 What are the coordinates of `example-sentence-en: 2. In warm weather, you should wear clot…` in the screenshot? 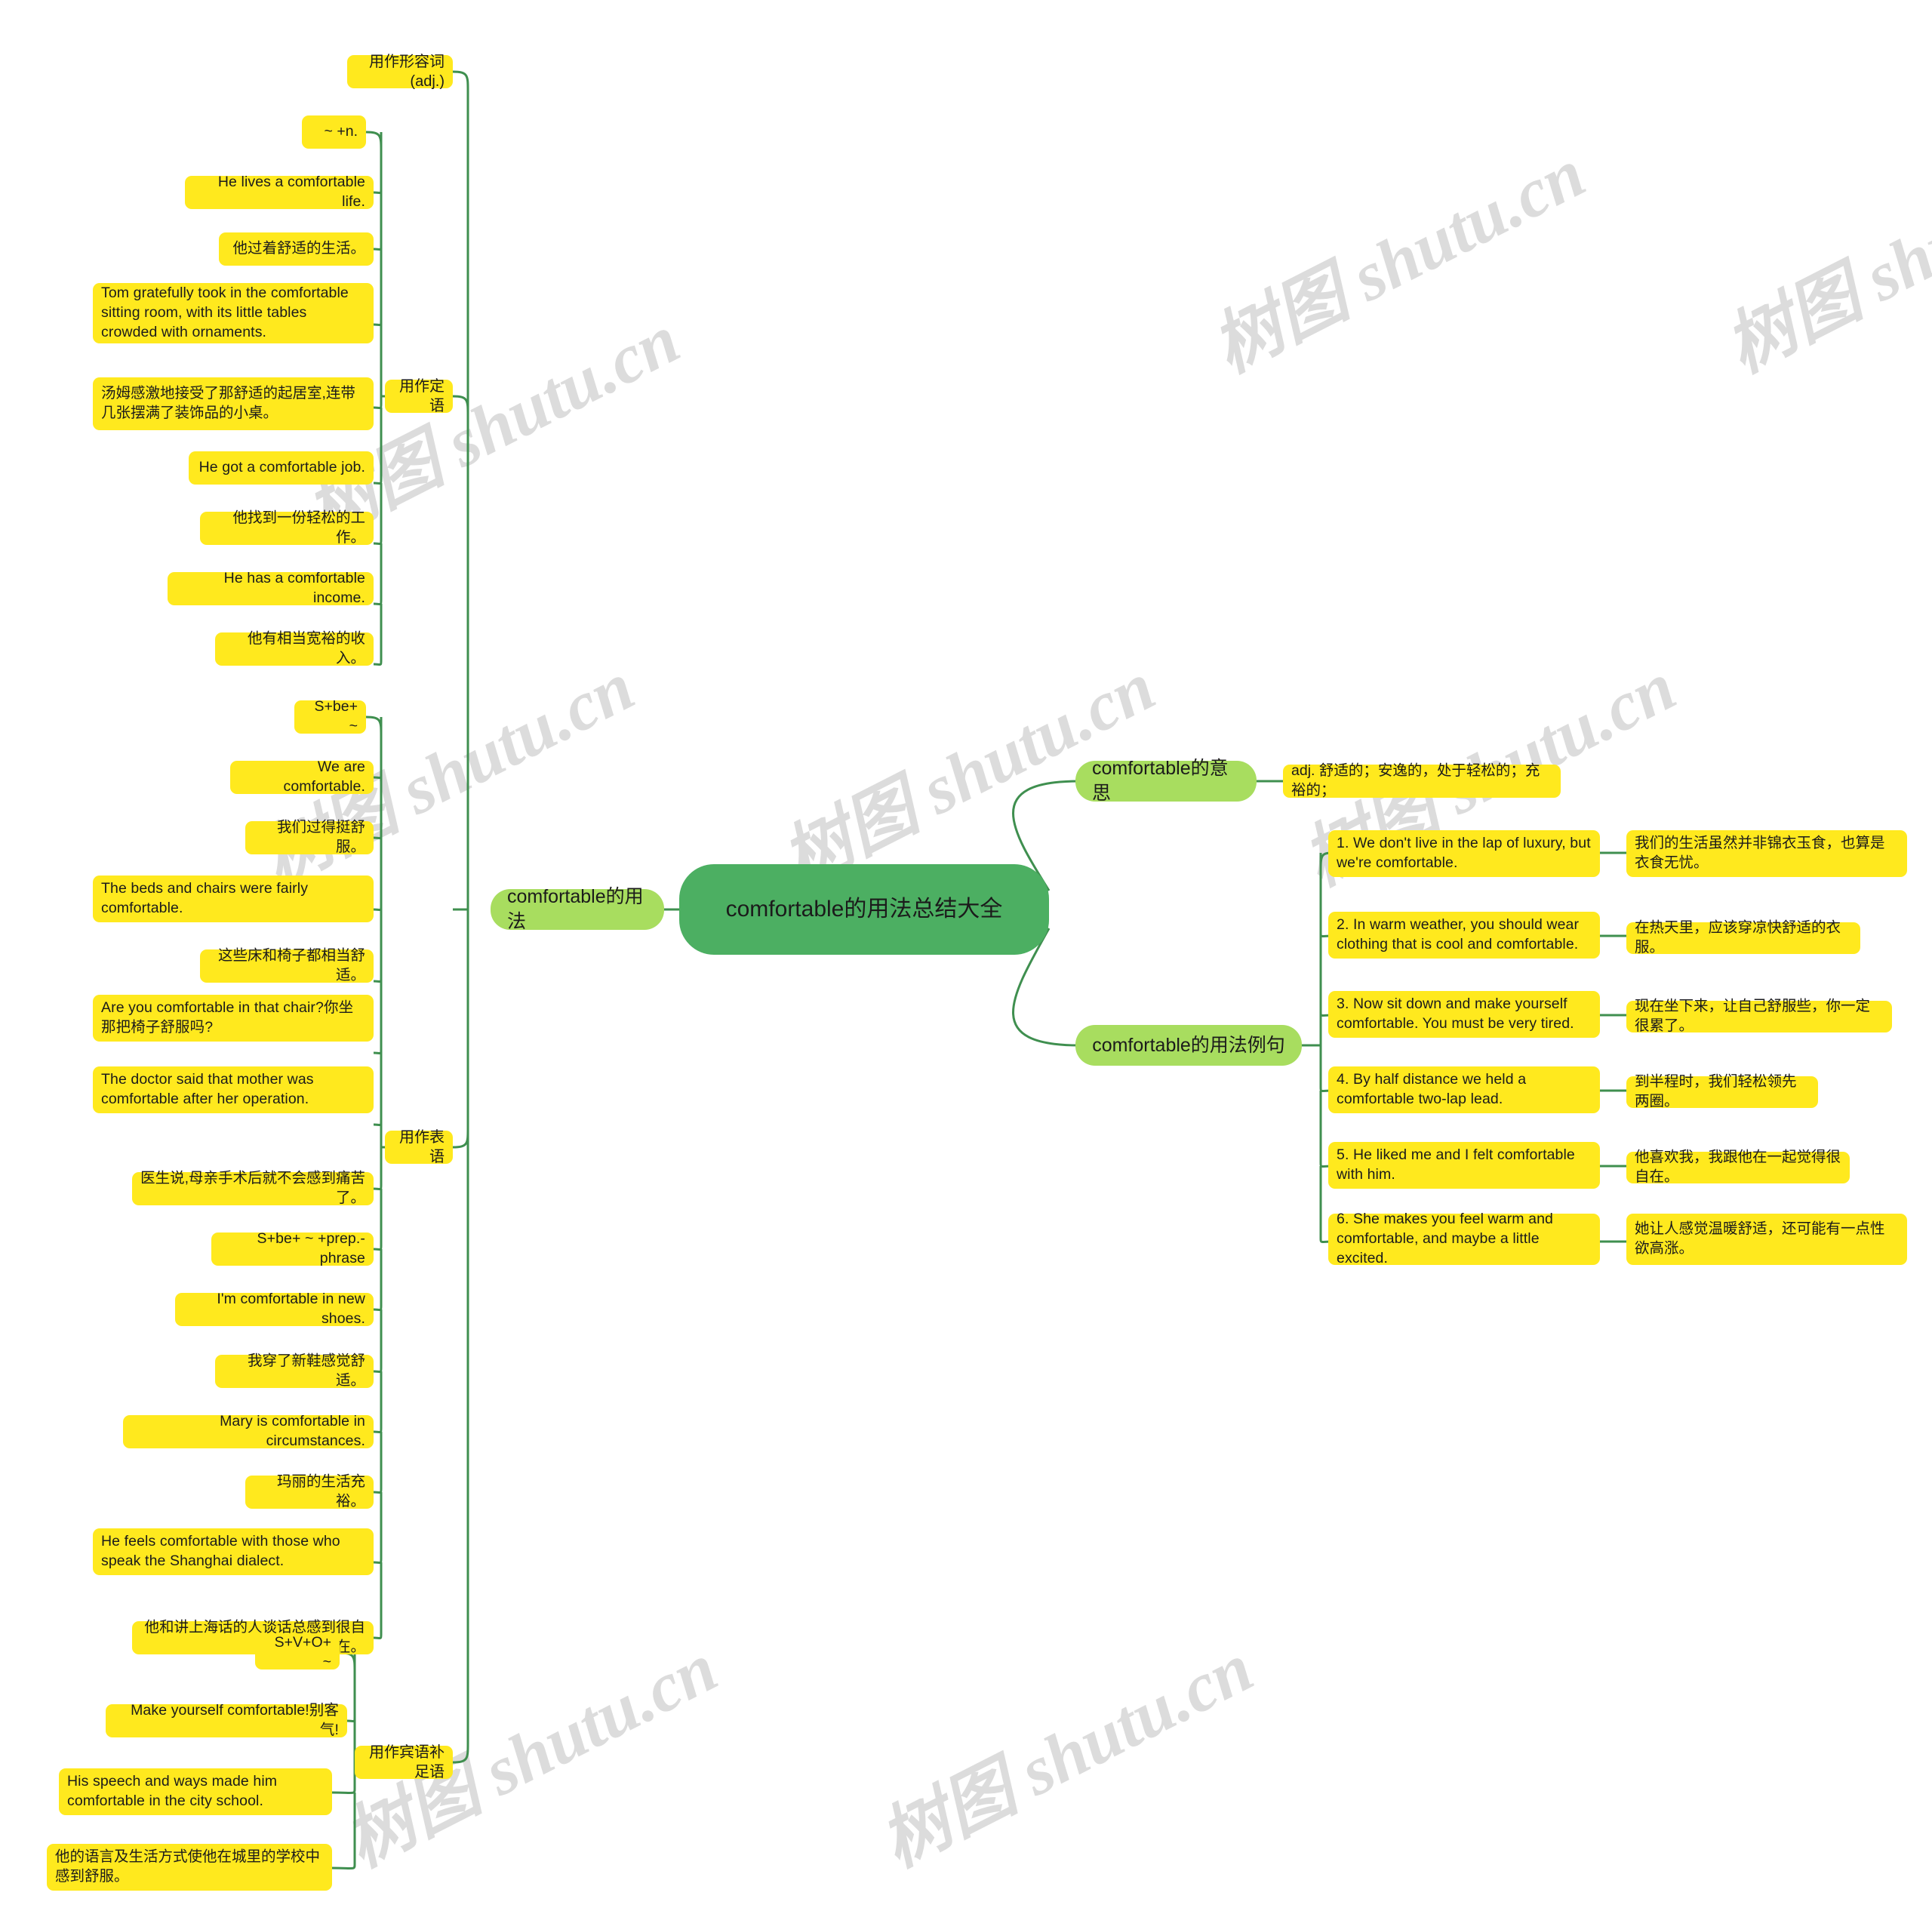 It's located at (1464, 936).